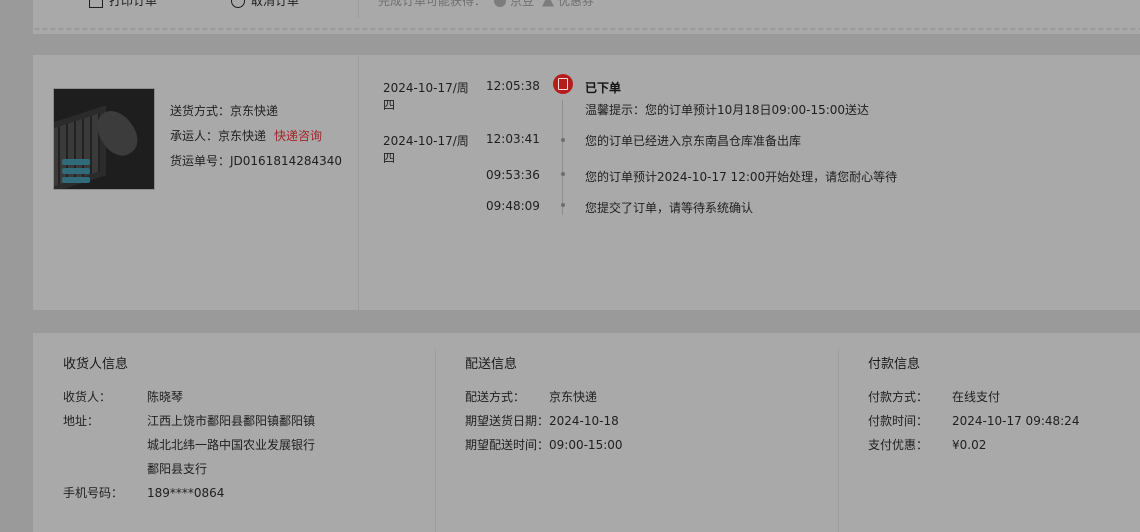 Image resolution: width=1140 pixels, height=532 pixels. What do you see at coordinates (298, 136) in the screenshot?
I see `express-inquiry-link: 快递咨询` at bounding box center [298, 136].